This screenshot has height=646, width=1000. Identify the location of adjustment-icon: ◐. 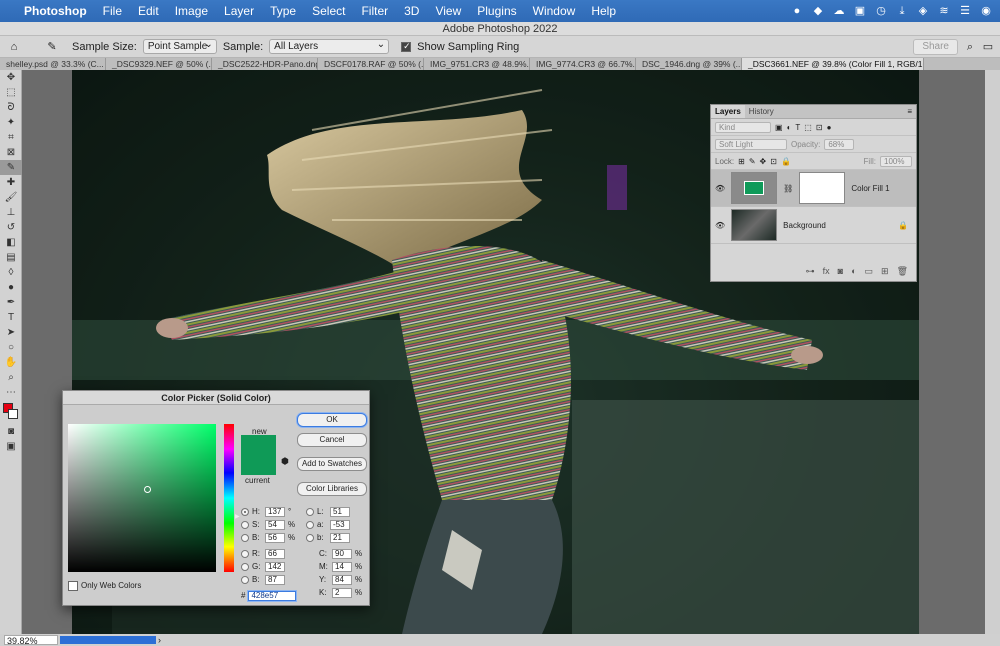
(853, 271).